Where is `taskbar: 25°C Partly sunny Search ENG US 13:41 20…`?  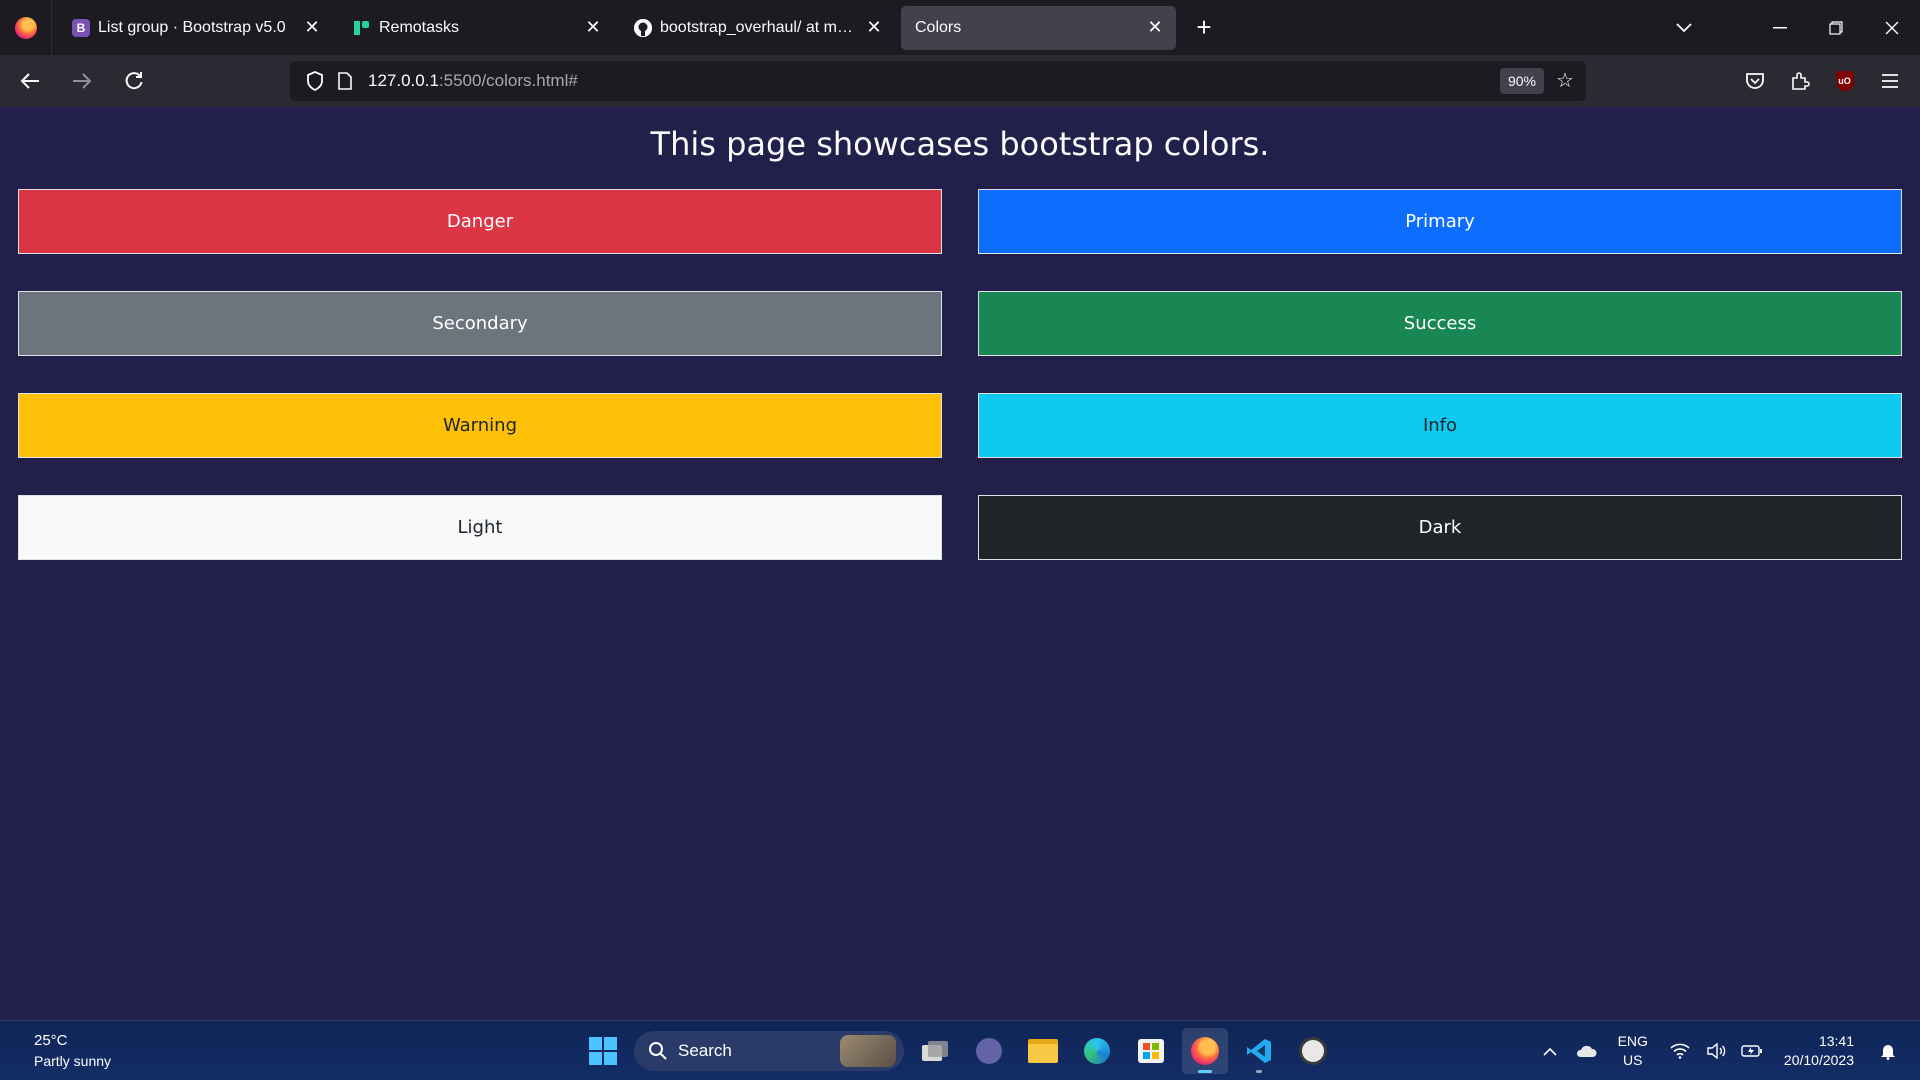
taskbar: 25°C Partly sunny Search ENG US 13:41 20… is located at coordinates (960, 1050).